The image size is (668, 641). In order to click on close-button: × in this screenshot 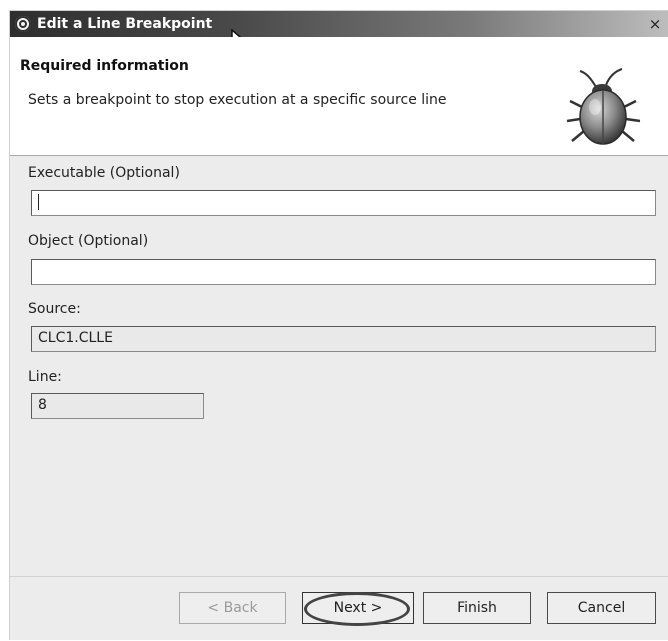, I will do `click(655, 24)`.